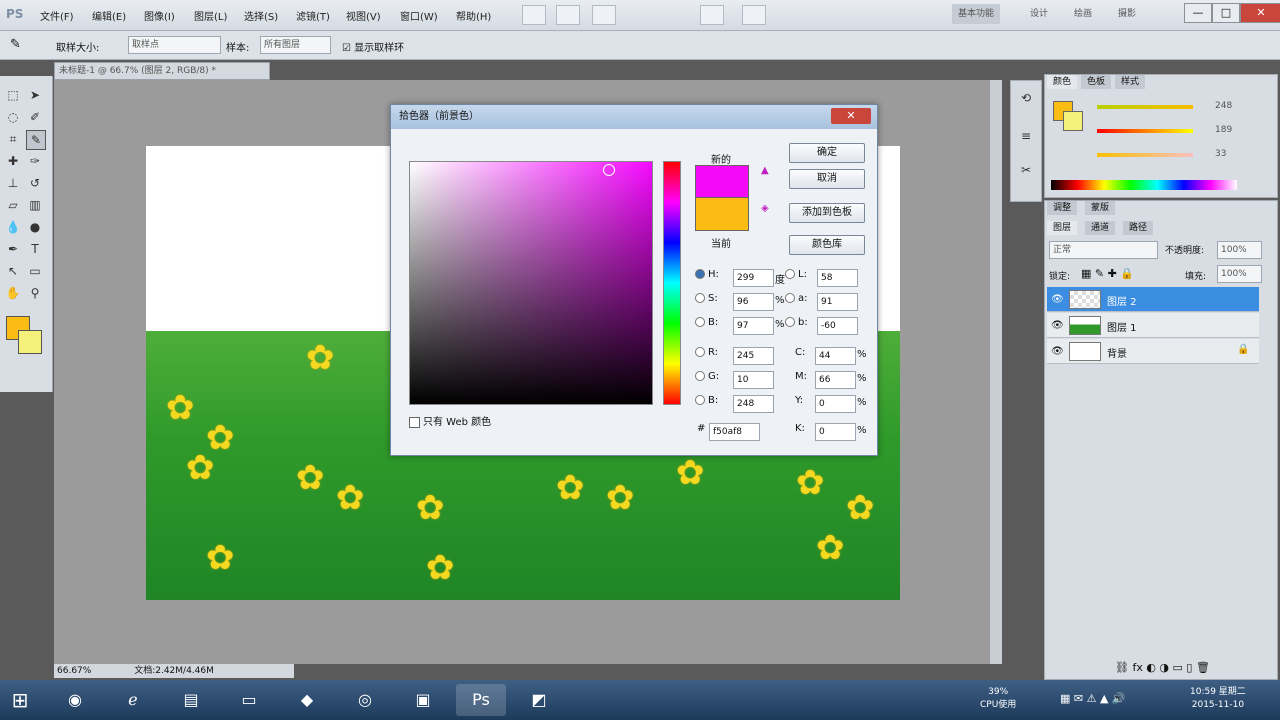  Describe the element at coordinates (765, 170) in the screenshot. I see `warning-icon: ▲` at that location.